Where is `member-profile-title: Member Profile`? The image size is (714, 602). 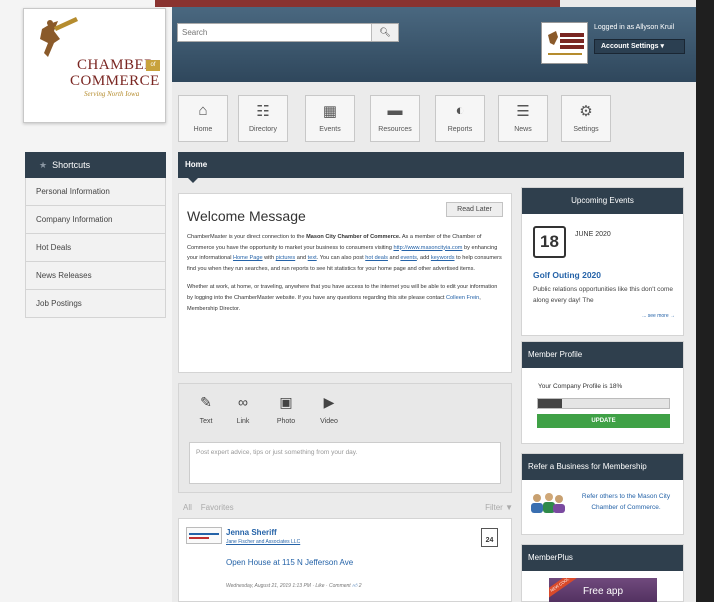 member-profile-title: Member Profile is located at coordinates (602, 355).